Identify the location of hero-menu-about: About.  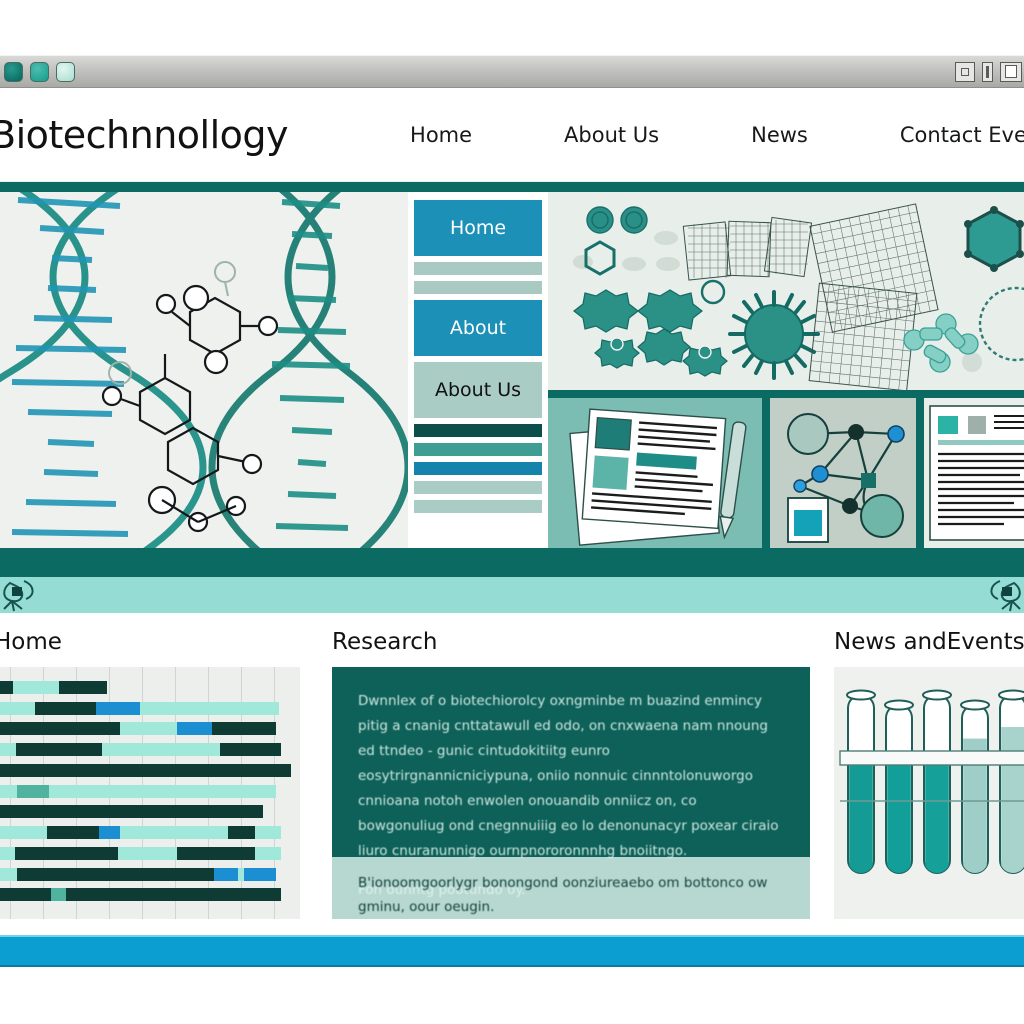
(478, 328).